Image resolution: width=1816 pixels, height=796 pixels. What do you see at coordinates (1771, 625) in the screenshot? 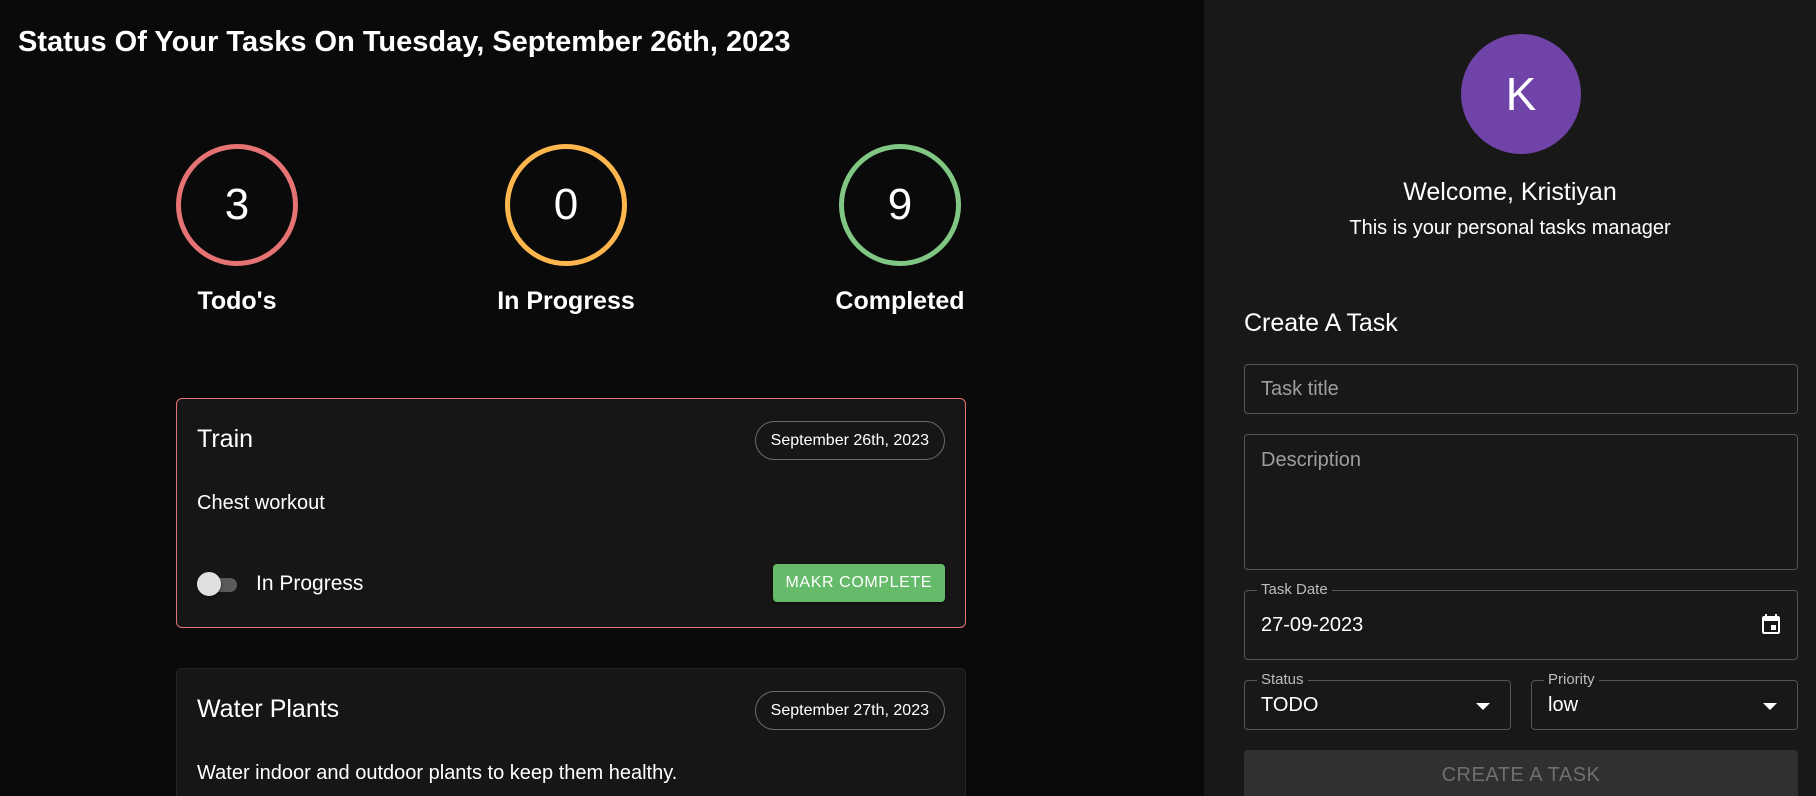
I see `calendar-icon` at bounding box center [1771, 625].